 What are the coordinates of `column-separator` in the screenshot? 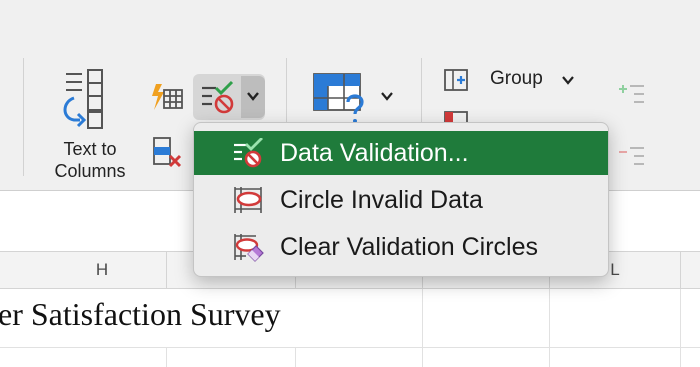 It's located at (680, 270).